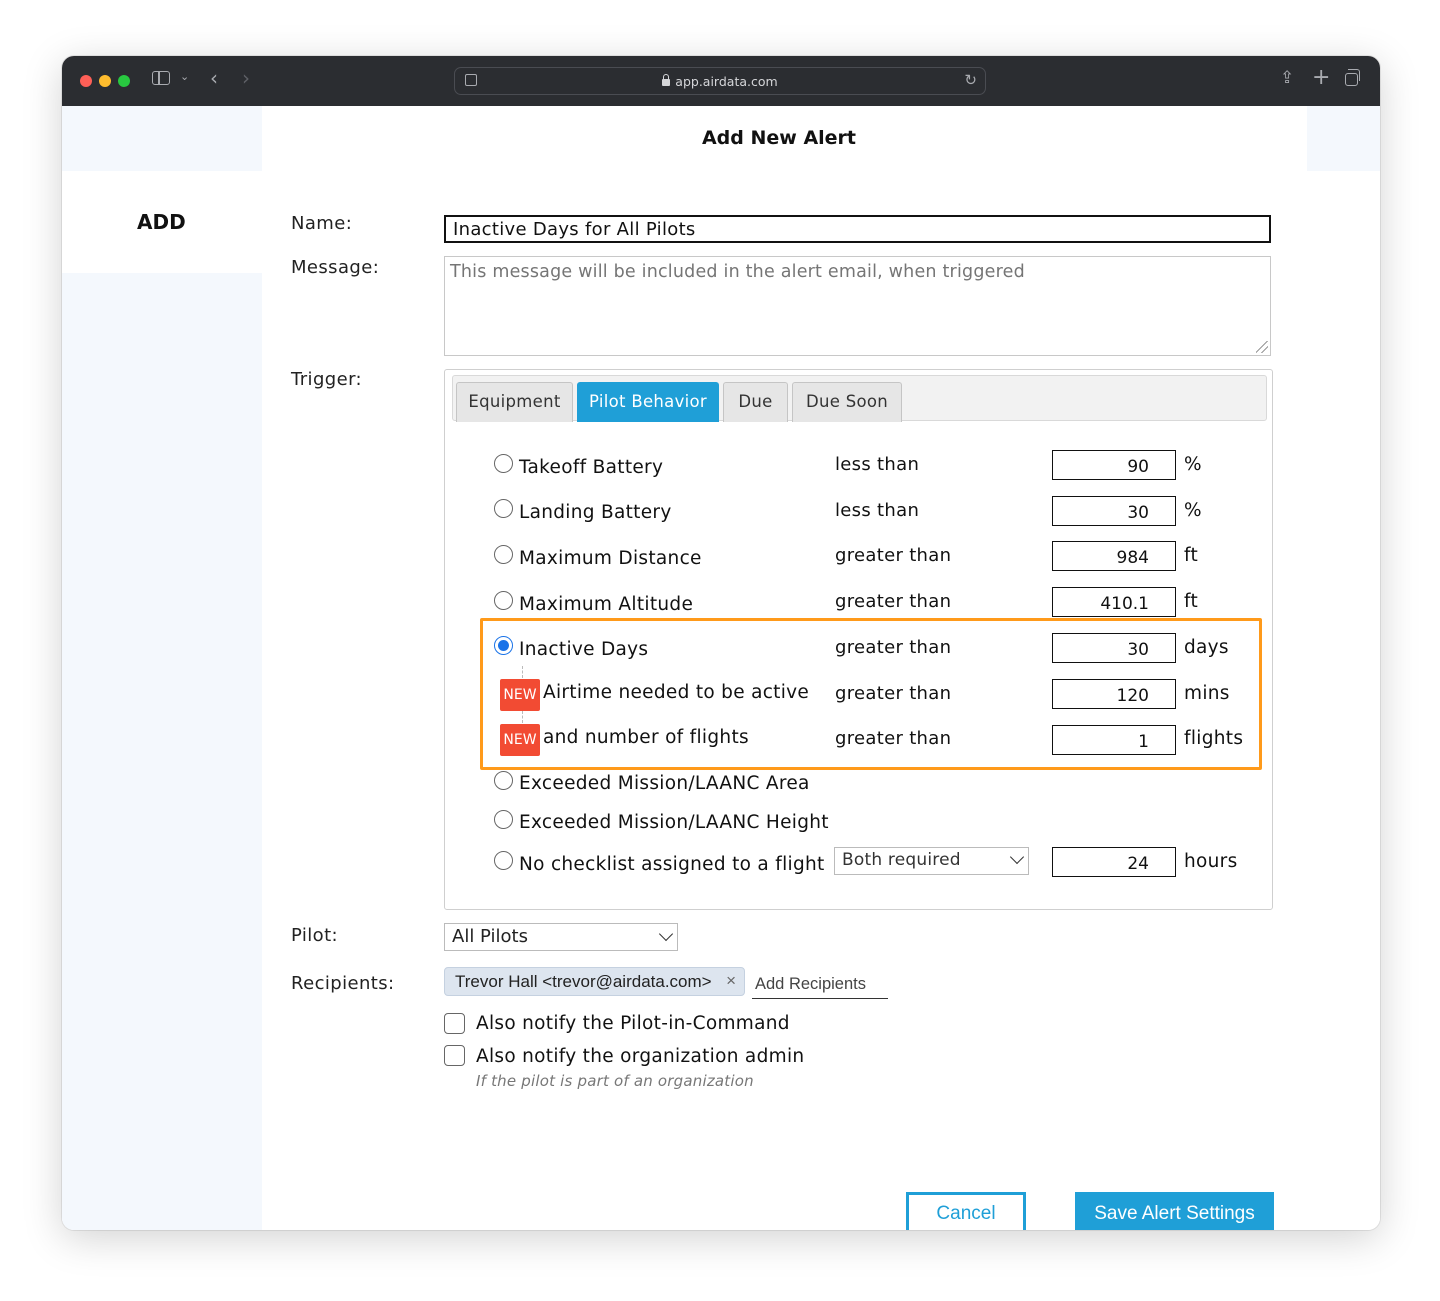 This screenshot has width=1440, height=1301. What do you see at coordinates (503, 554) in the screenshot?
I see `maximum-distance-radio` at bounding box center [503, 554].